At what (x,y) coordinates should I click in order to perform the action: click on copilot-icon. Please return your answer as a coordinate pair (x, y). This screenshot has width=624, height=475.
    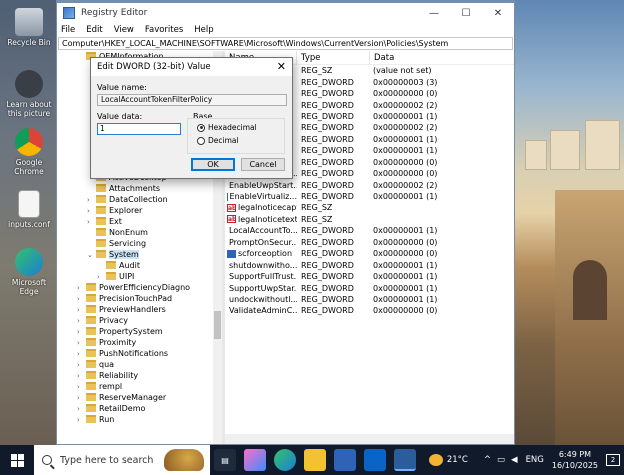
    Looking at the image, I should click on (255, 460).